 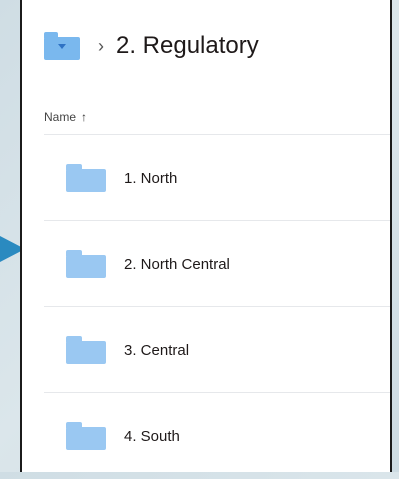 I want to click on folder-name: 2. North Central, so click(x=177, y=264).